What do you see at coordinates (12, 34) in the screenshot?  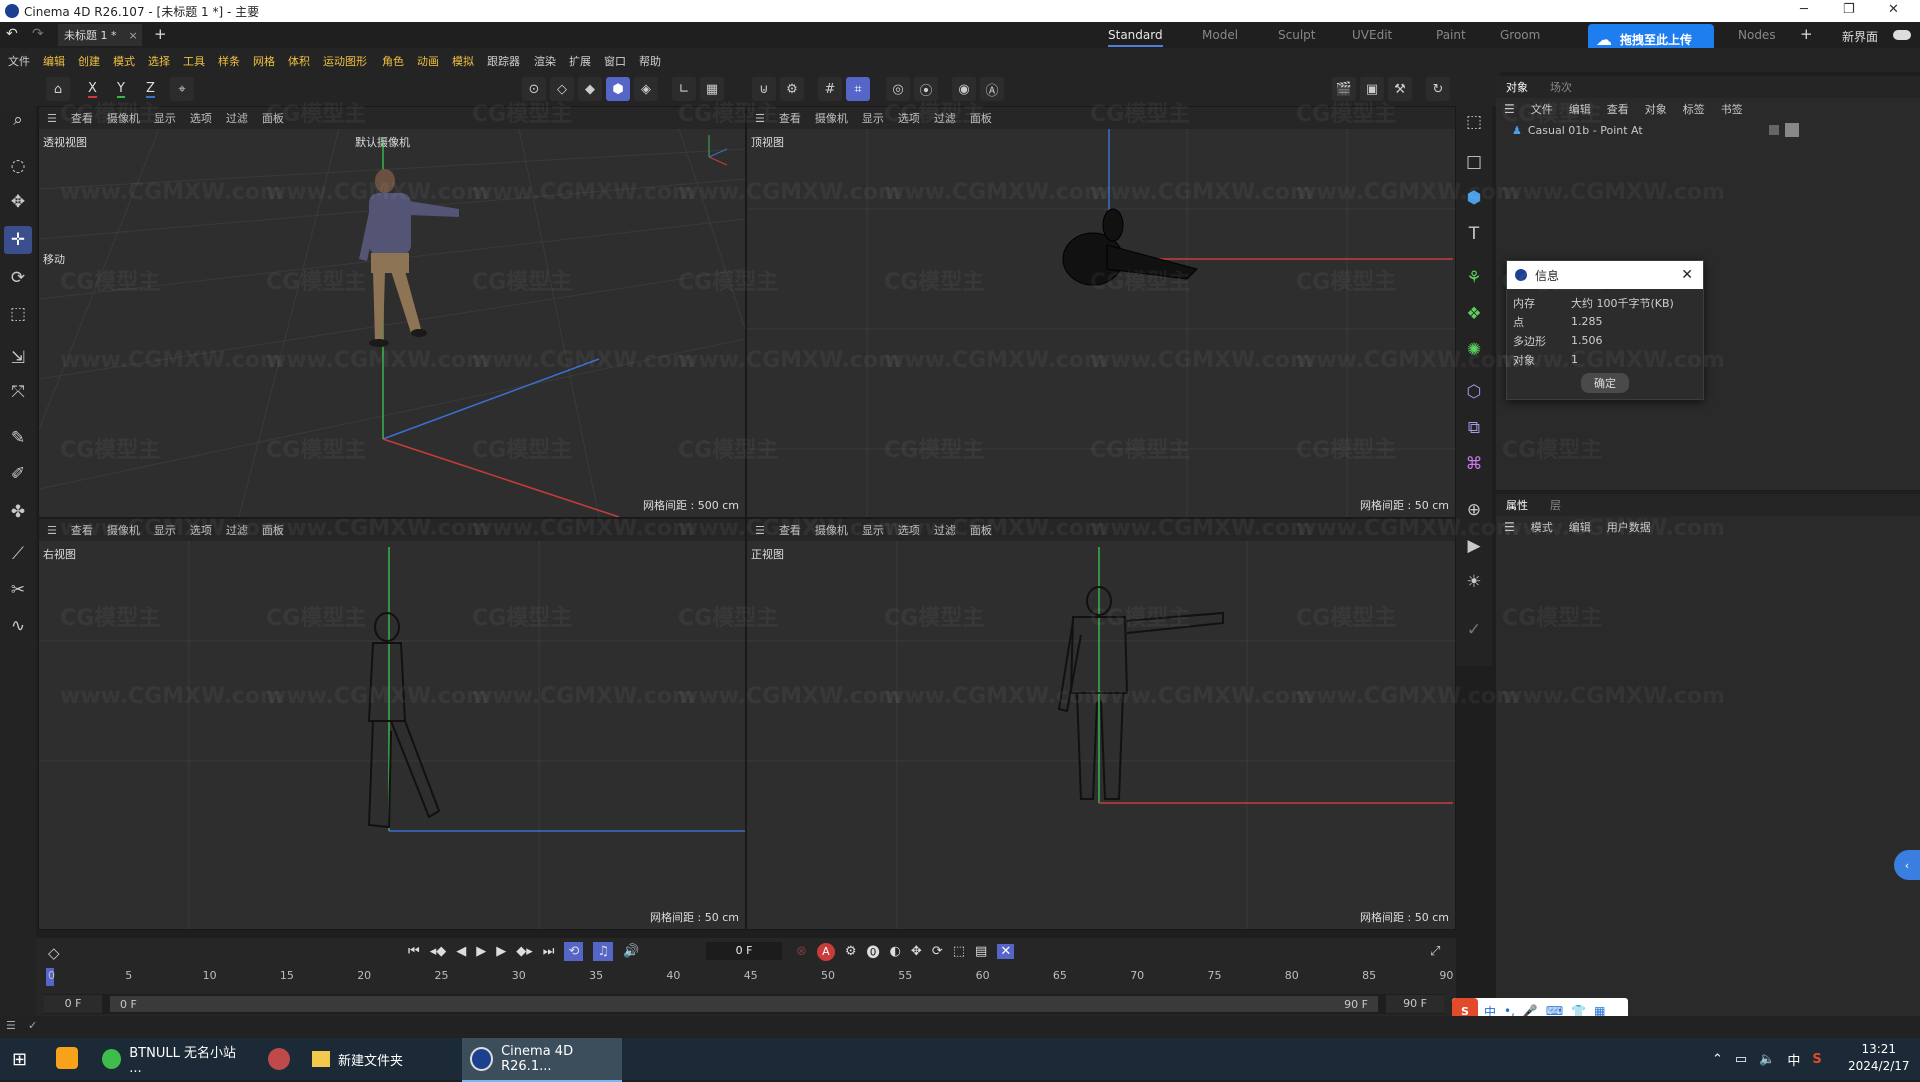 I see `undo-icon: ↶` at bounding box center [12, 34].